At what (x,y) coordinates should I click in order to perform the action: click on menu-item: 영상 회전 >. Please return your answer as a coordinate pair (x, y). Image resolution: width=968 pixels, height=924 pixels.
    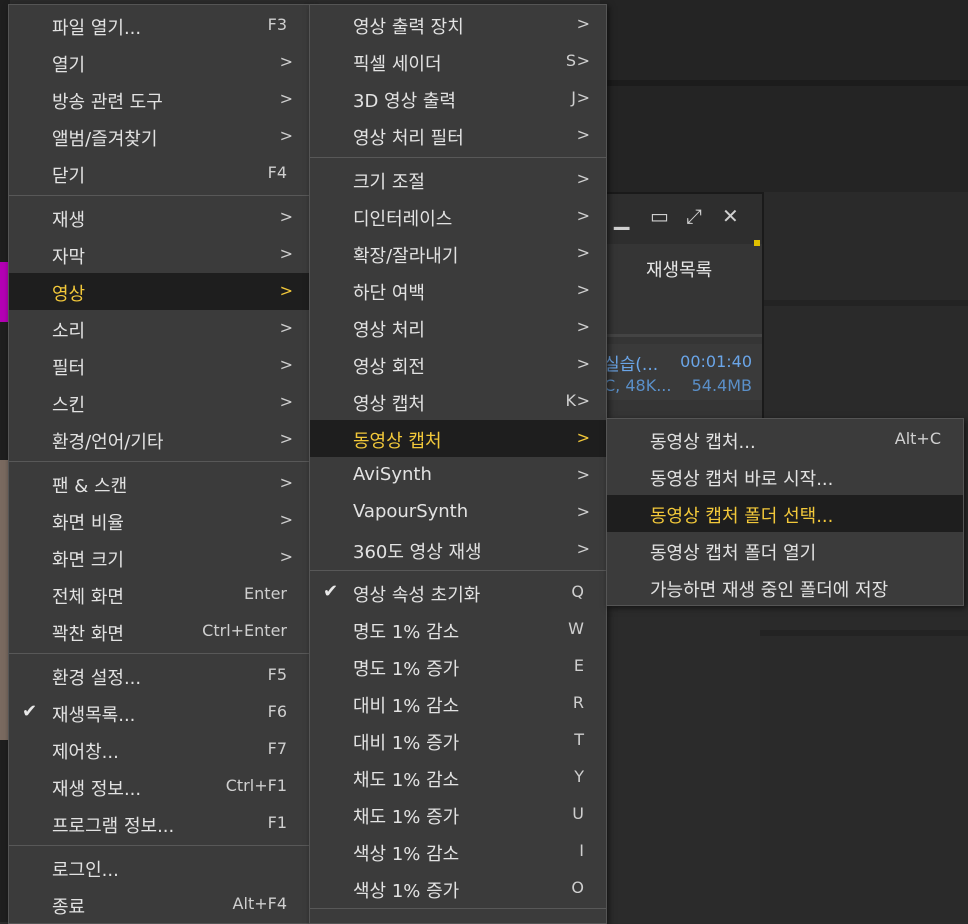
    Looking at the image, I should click on (458, 364).